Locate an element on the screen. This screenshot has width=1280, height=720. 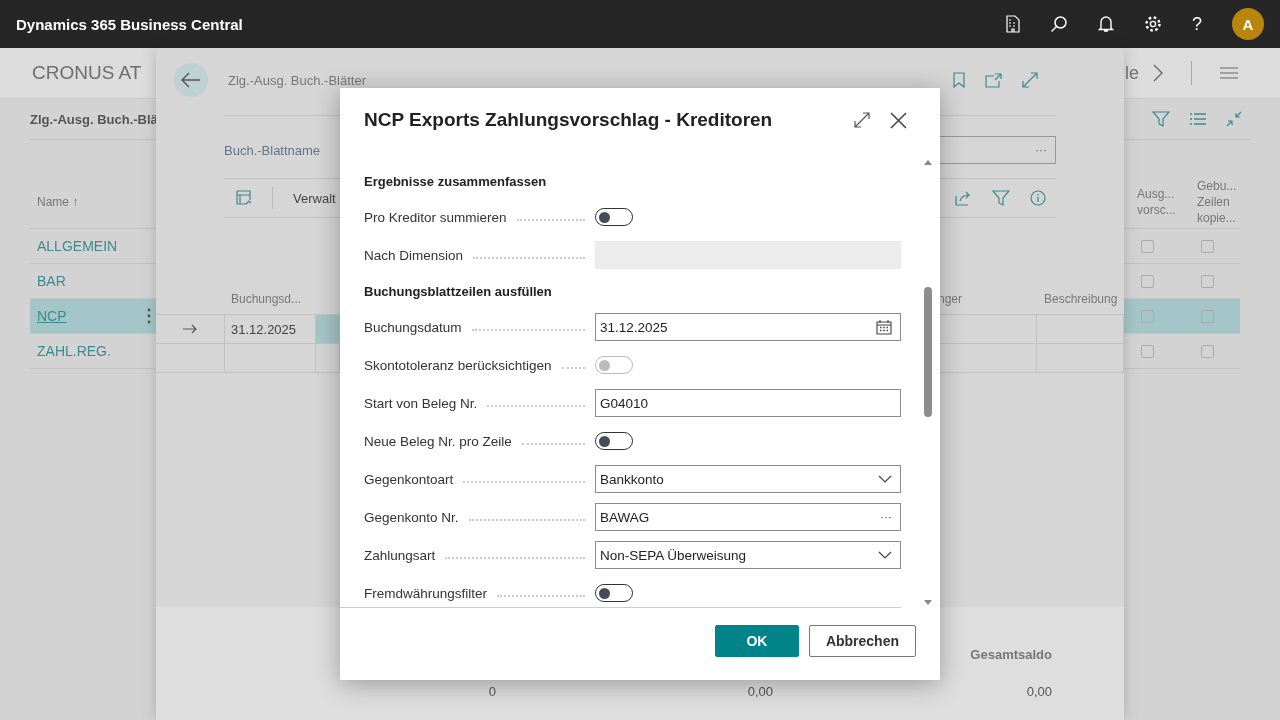
back-button is located at coordinates (191, 80).